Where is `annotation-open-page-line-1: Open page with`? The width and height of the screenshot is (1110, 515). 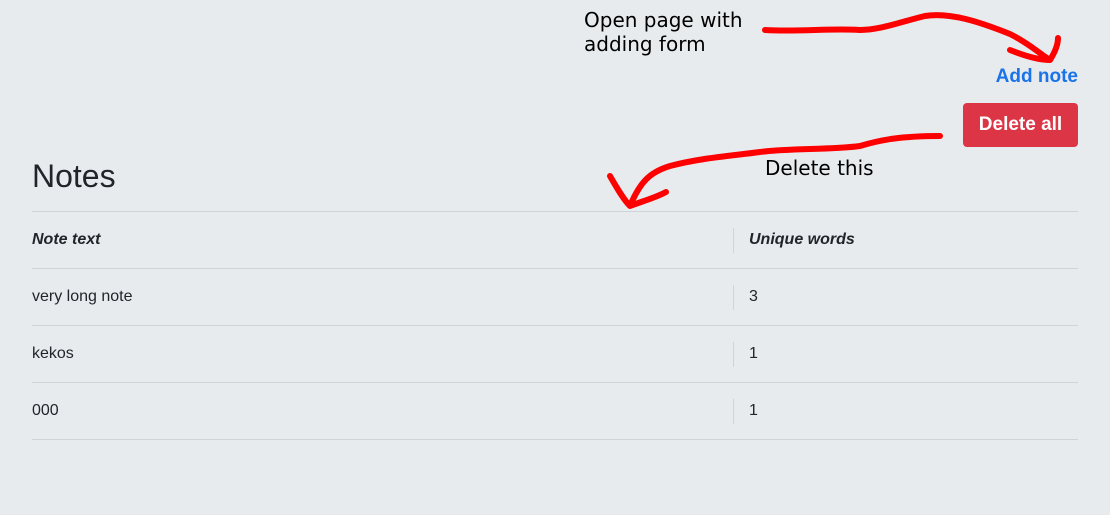 annotation-open-page-line-1: Open page with is located at coordinates (663, 20).